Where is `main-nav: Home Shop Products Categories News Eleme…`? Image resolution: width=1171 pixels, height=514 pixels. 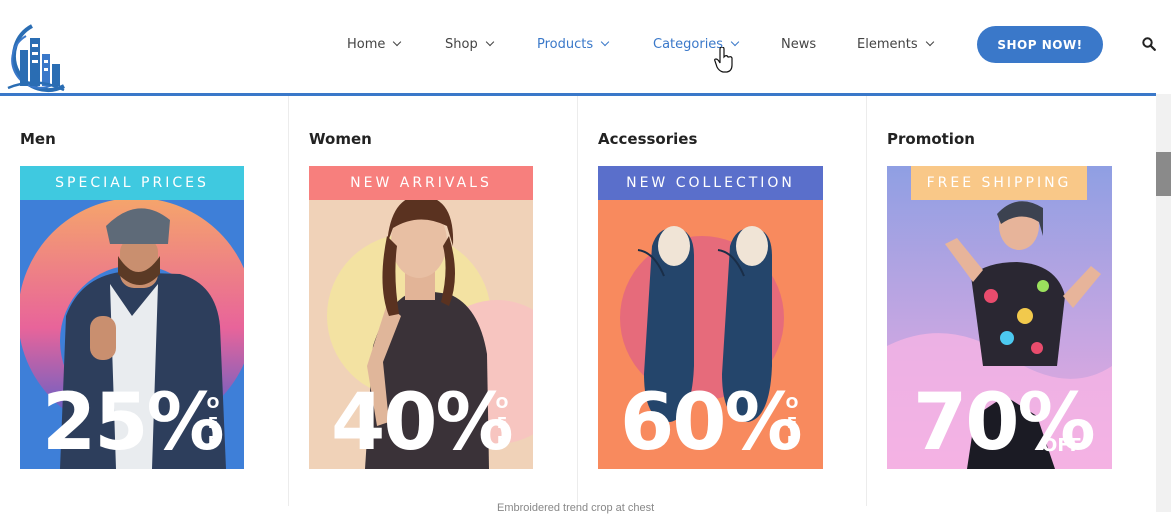 main-nav: Home Shop Products Categories News Eleme… is located at coordinates (640, 44).